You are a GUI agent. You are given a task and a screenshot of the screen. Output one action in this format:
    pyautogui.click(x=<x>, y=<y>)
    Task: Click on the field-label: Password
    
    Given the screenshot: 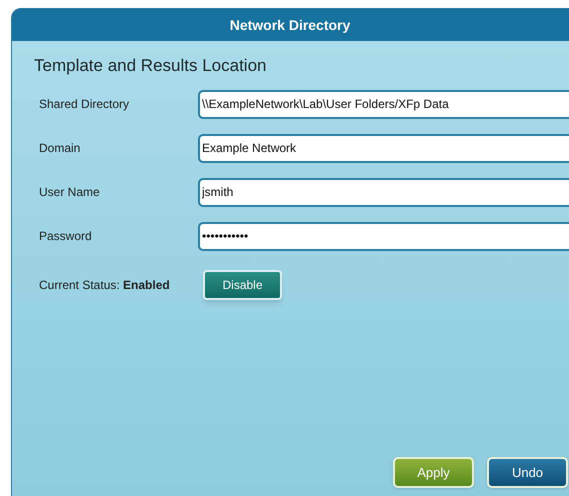 What is the action you would take?
    pyautogui.click(x=65, y=236)
    